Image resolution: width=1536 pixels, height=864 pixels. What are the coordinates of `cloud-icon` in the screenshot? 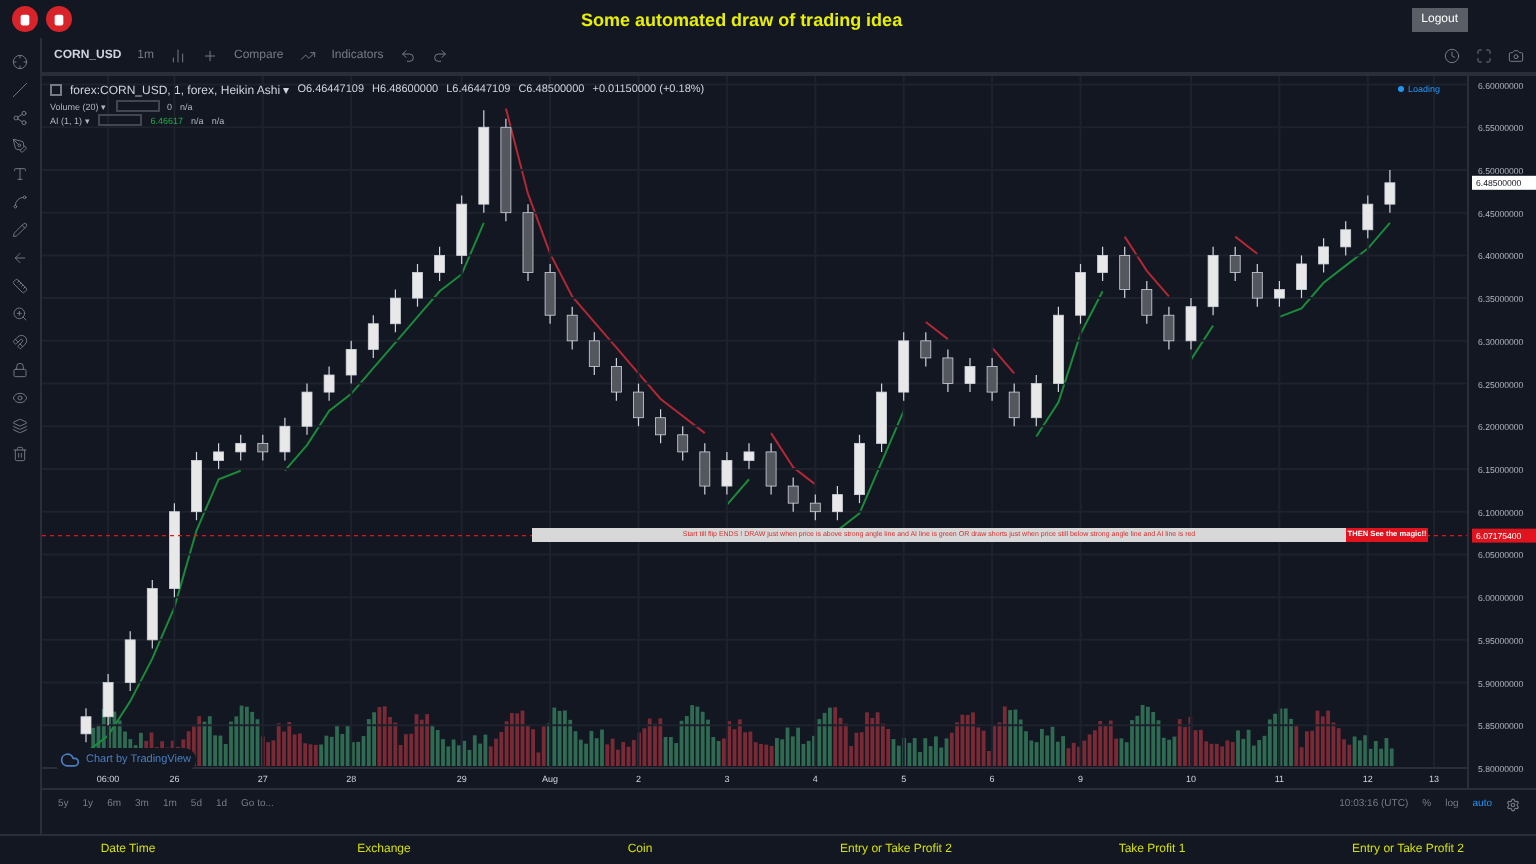 It's located at (70, 760).